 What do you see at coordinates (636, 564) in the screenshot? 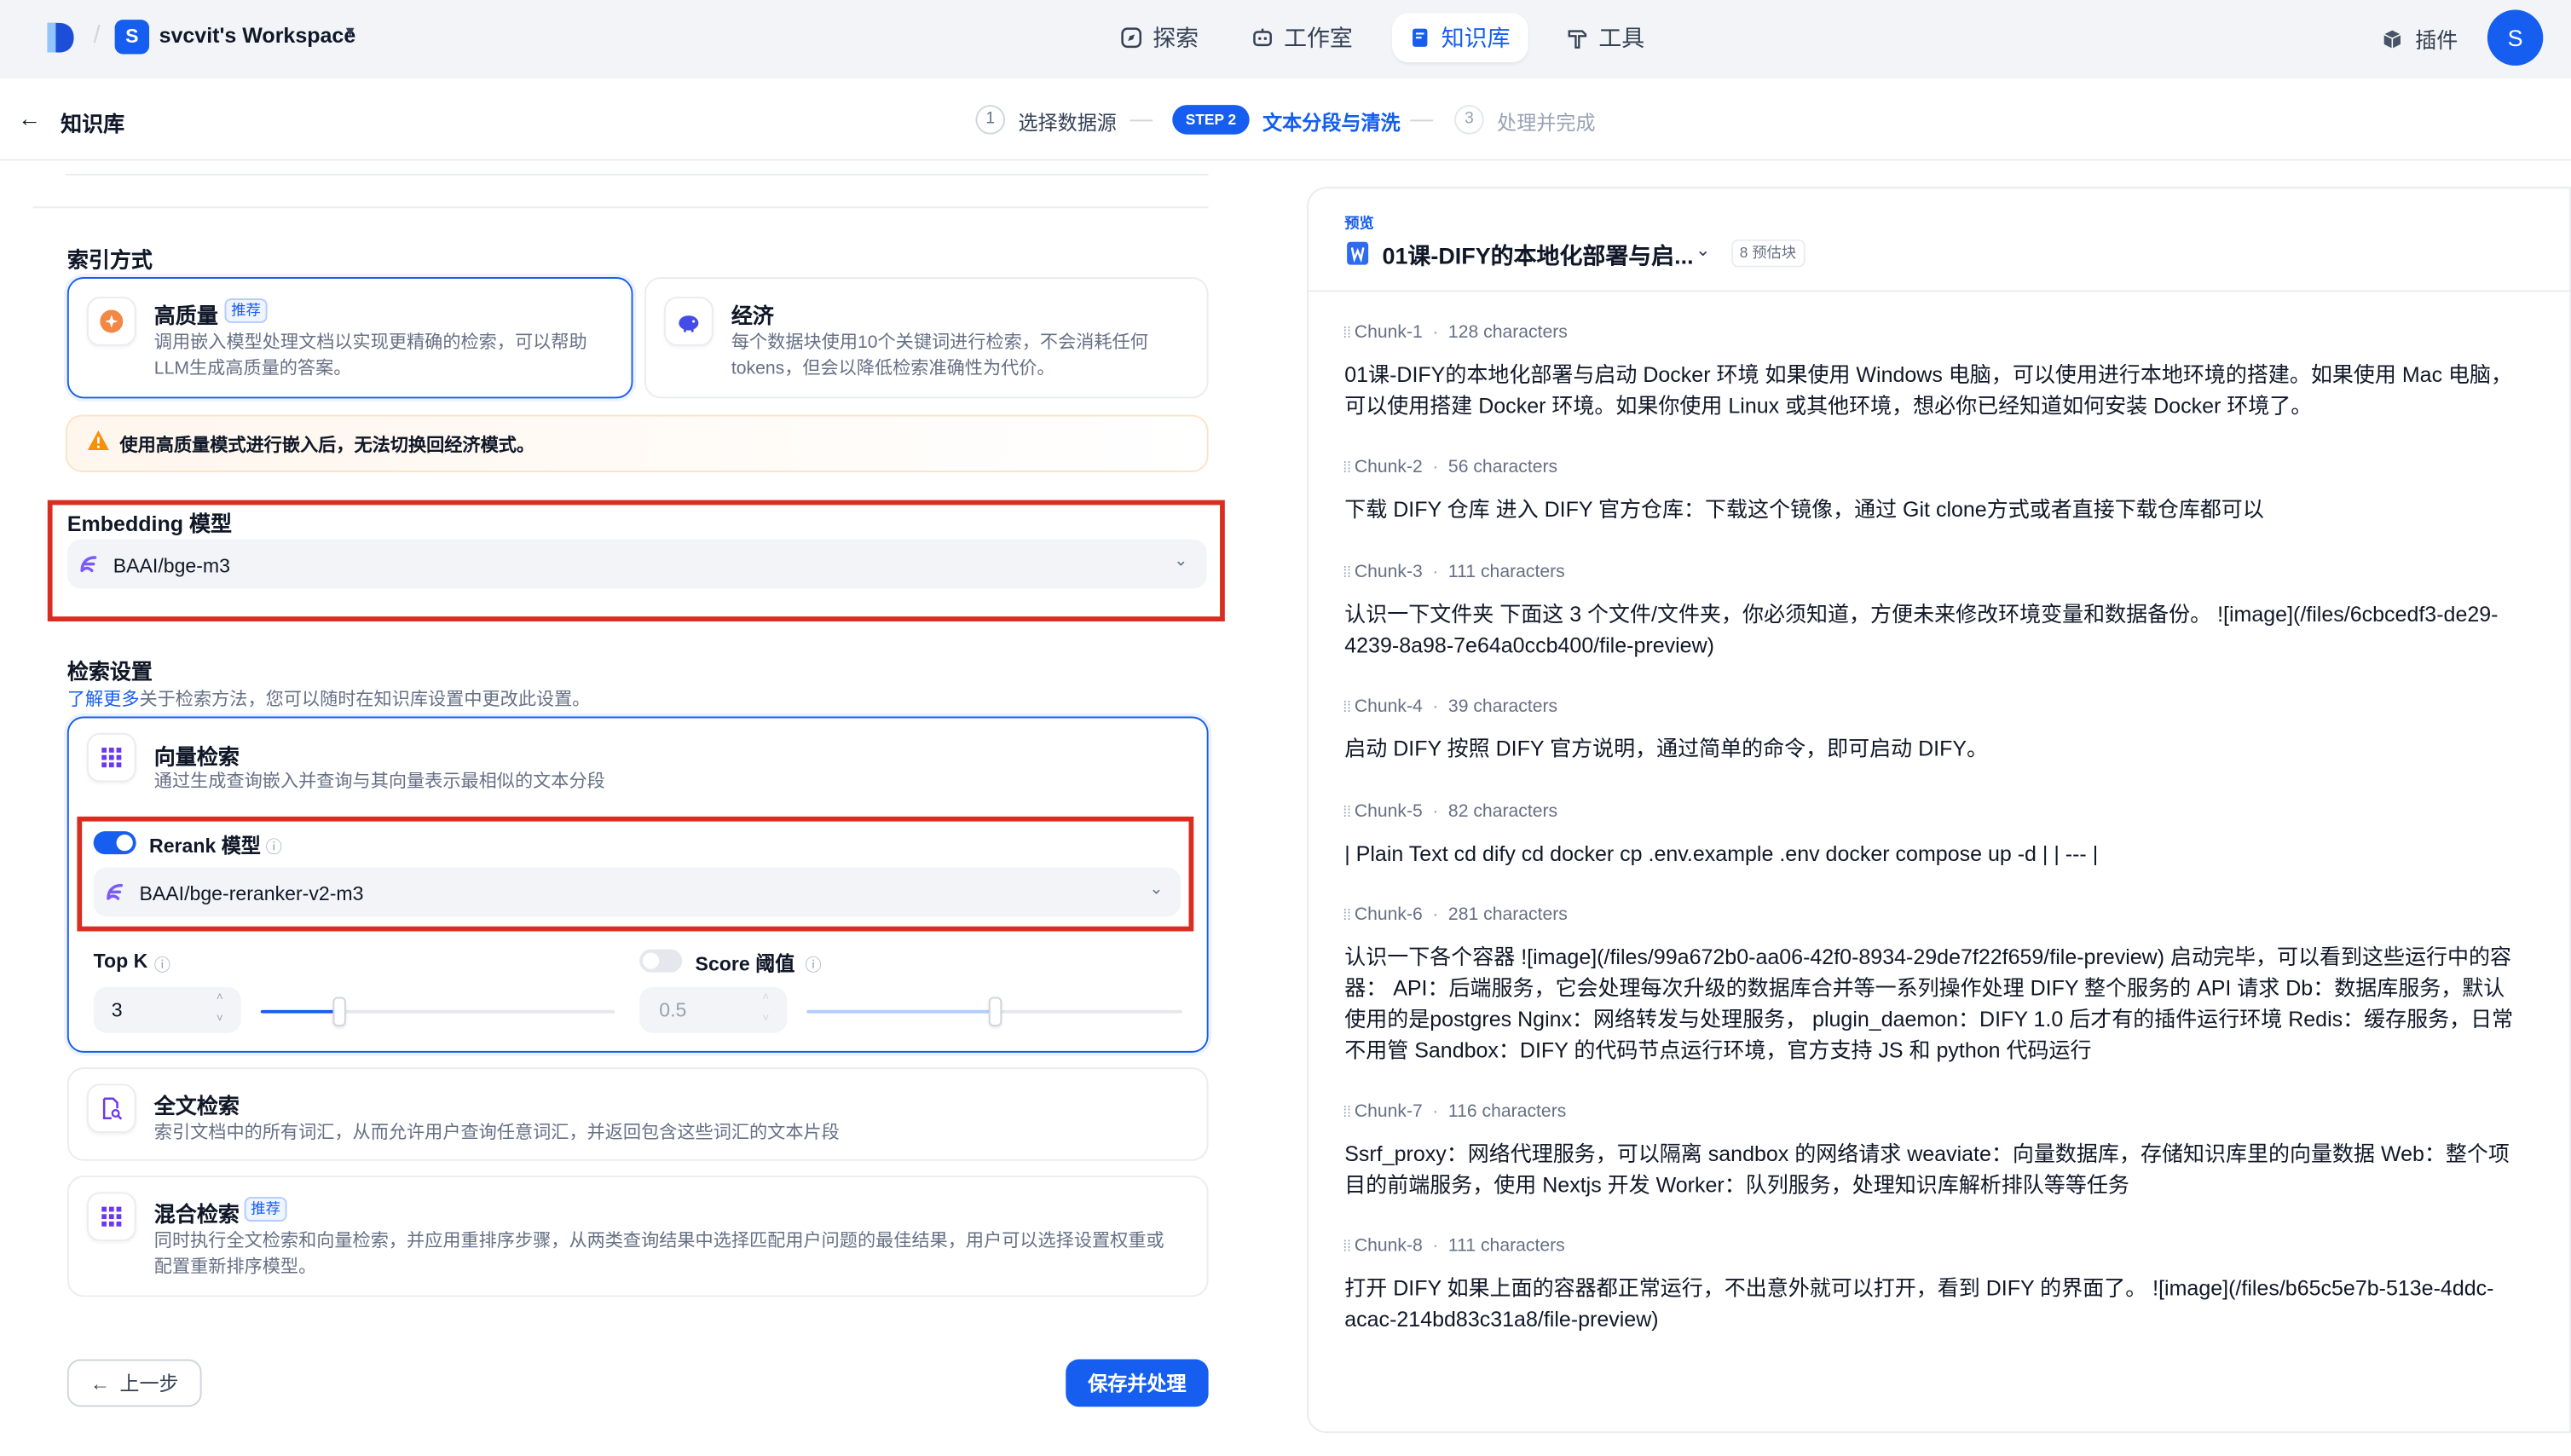
I see `embedding-model-select` at bounding box center [636, 564].